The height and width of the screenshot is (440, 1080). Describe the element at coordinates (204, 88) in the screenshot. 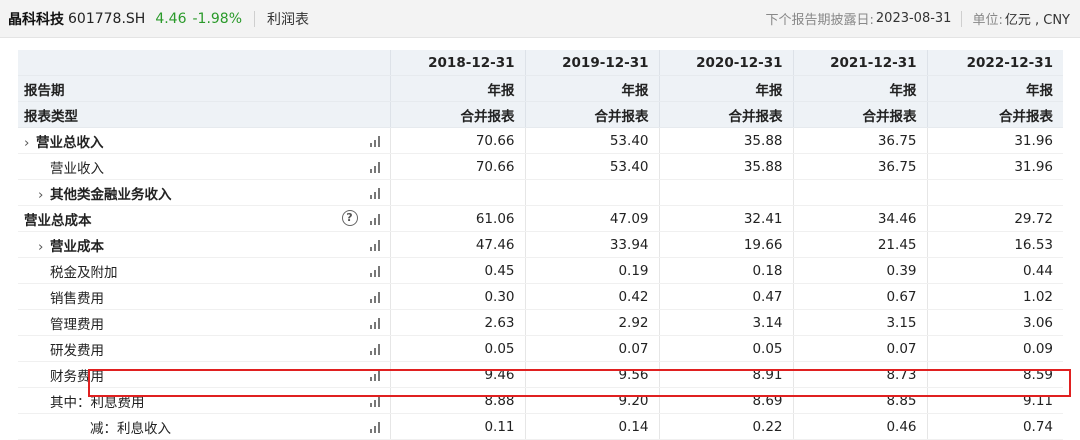

I see `period-label: 报告期` at that location.